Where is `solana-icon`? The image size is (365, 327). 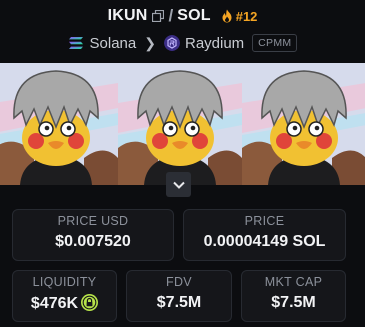 solana-icon is located at coordinates (75, 43).